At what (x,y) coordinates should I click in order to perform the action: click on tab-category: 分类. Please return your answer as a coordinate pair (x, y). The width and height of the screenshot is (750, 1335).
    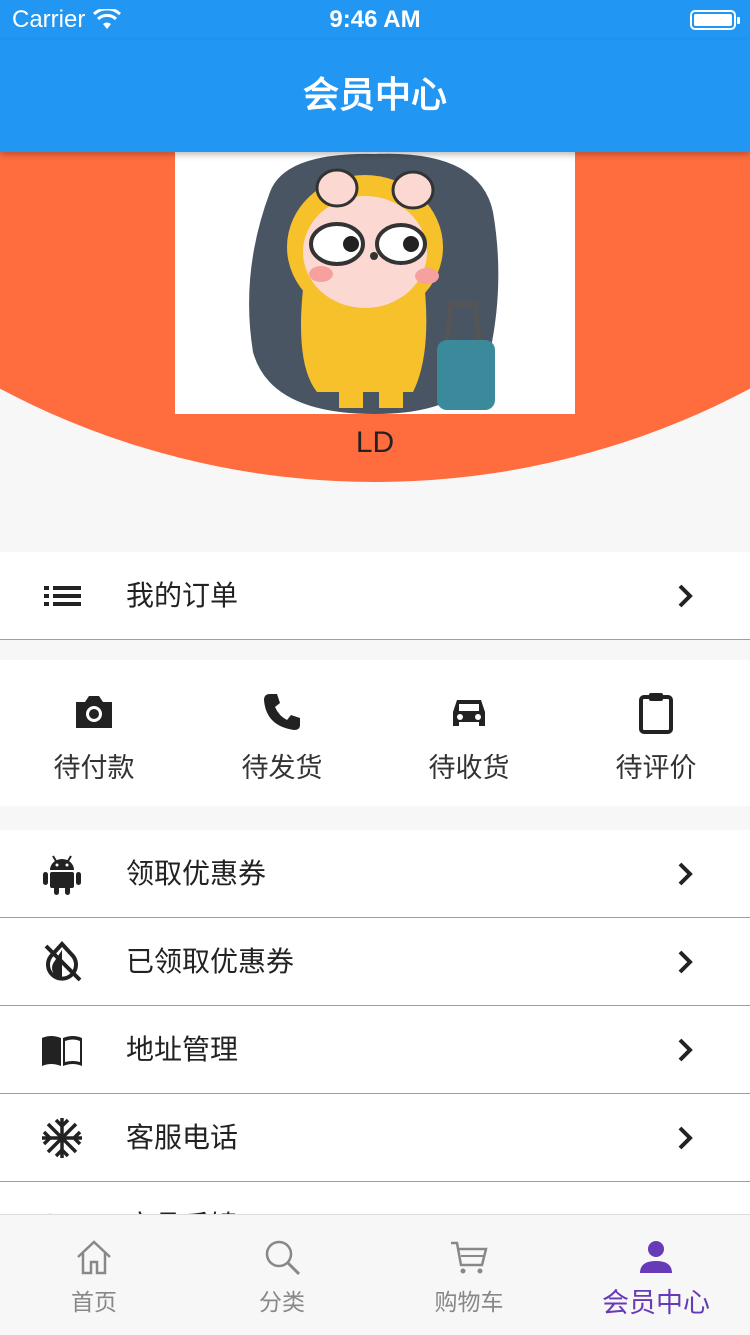
    Looking at the image, I should click on (282, 1275).